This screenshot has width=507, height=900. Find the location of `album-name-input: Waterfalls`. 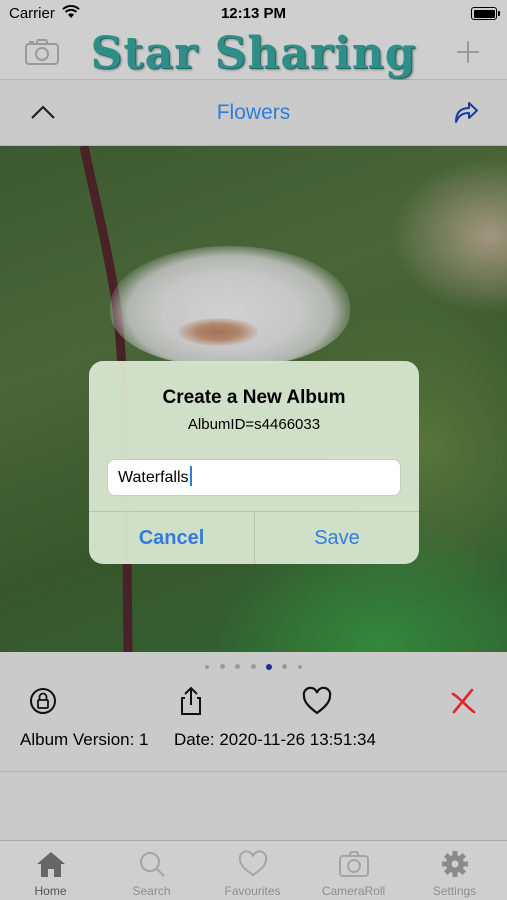

album-name-input: Waterfalls is located at coordinates (254, 477).